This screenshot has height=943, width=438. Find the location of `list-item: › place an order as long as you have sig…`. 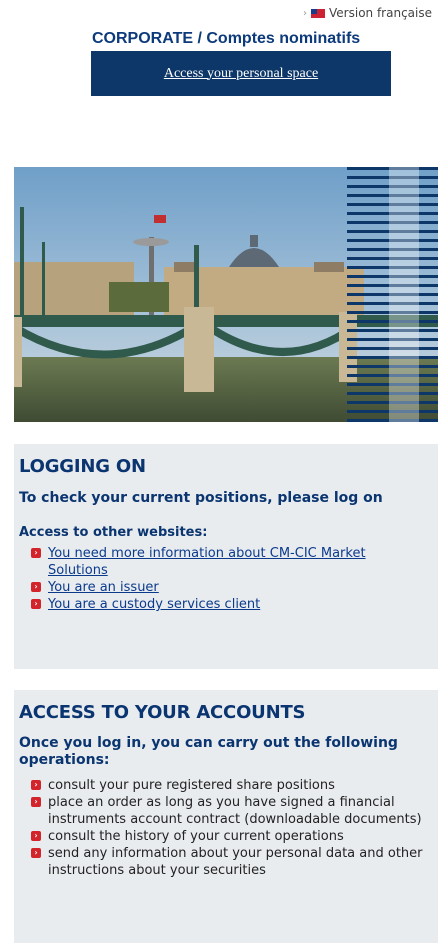

list-item: › place an order as long as you have sig… is located at coordinates (231, 811).